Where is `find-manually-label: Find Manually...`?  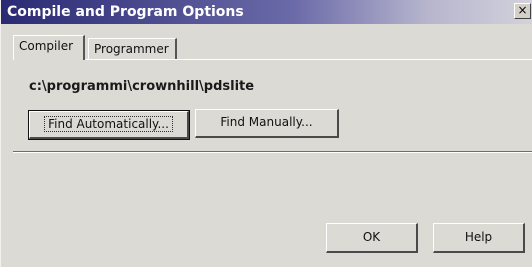
find-manually-label: Find Manually... is located at coordinates (266, 122).